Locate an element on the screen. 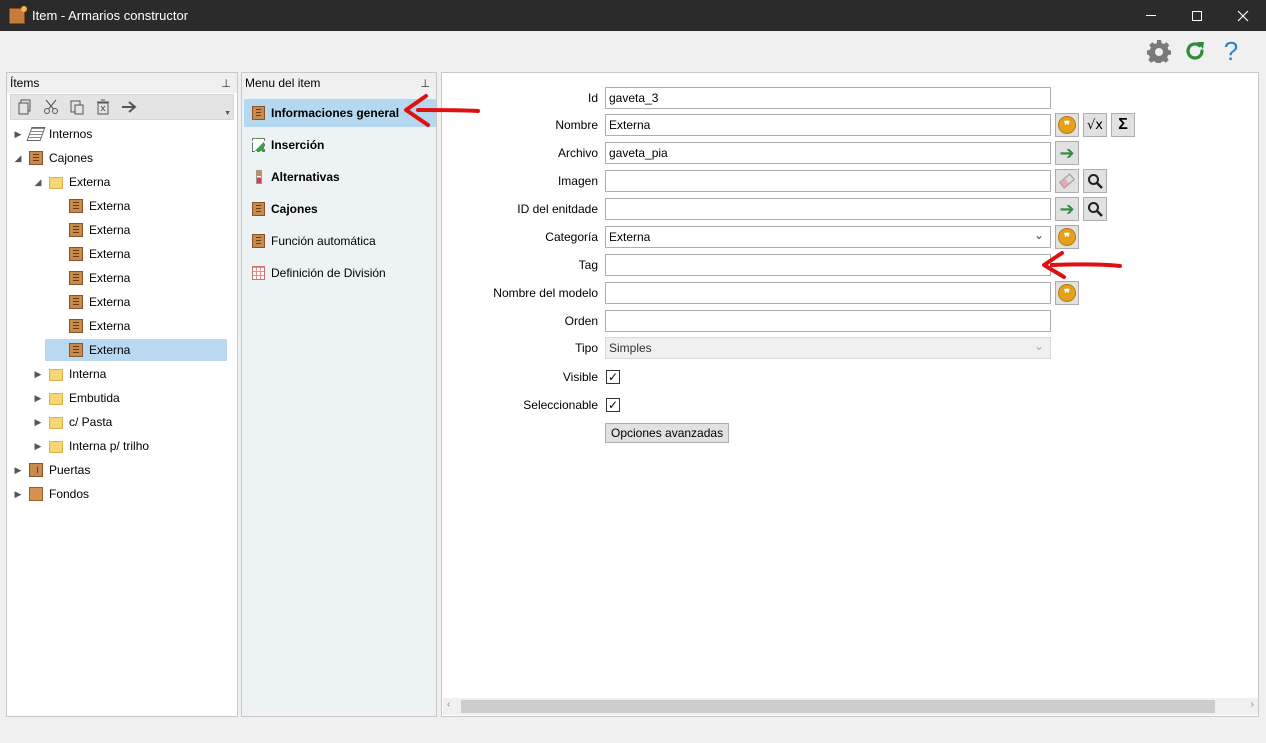 Image resolution: width=1266 pixels, height=743 pixels. advanced-options-button: Opciones avanzadas is located at coordinates (667, 433).